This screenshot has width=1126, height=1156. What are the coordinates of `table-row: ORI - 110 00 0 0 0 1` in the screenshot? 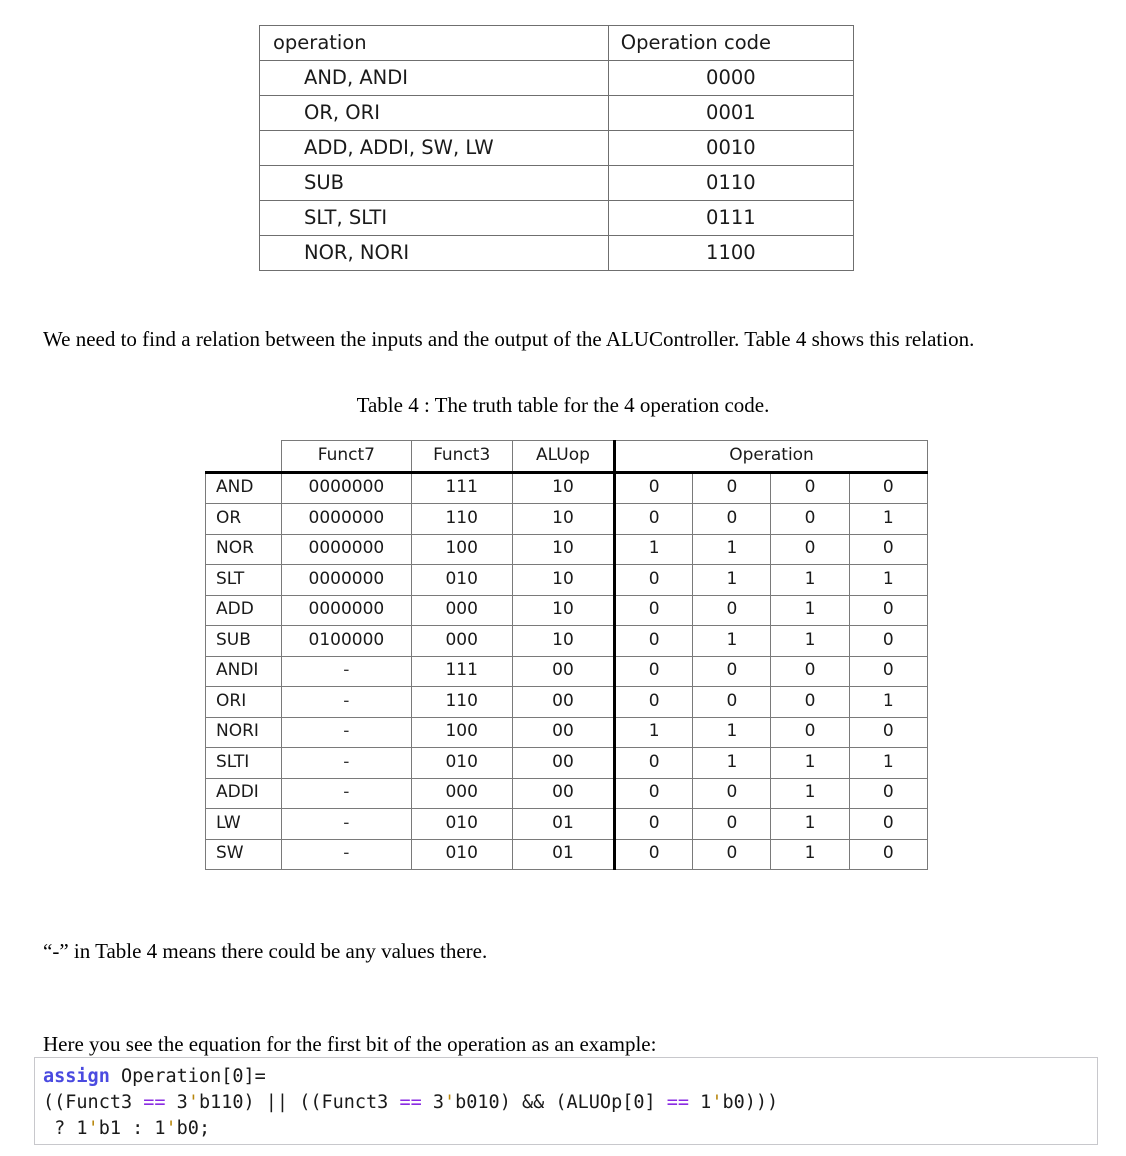 It's located at (566, 702).